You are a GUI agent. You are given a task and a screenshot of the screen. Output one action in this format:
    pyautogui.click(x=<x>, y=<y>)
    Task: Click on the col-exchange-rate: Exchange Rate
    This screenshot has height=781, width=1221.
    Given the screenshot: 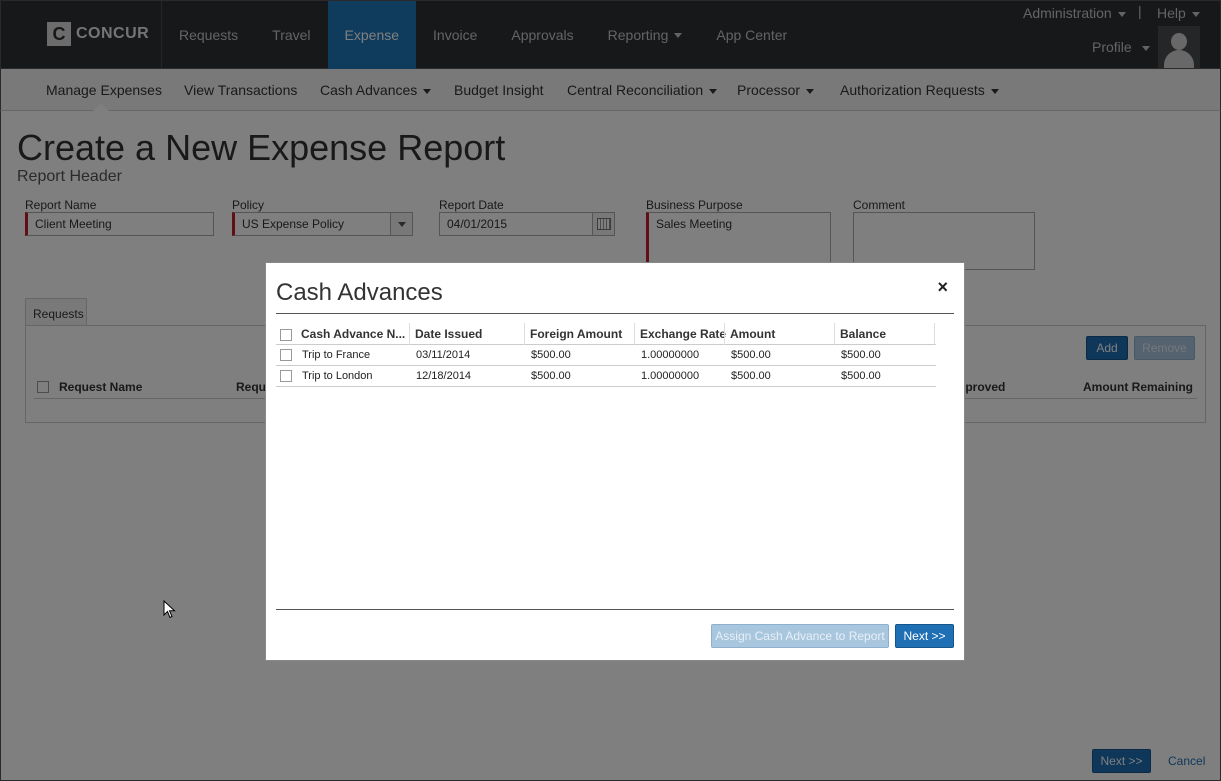 What is the action you would take?
    pyautogui.click(x=683, y=334)
    